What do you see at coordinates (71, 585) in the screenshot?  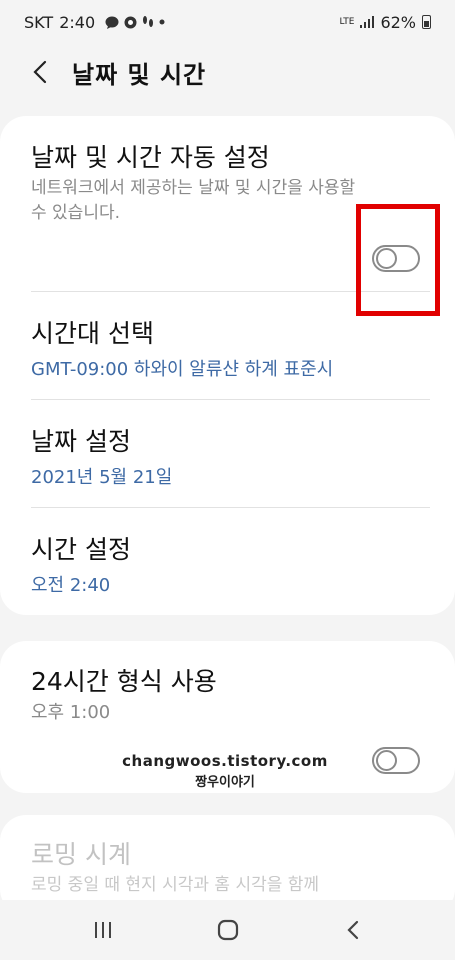 I see `time-value: 오전 2:40` at bounding box center [71, 585].